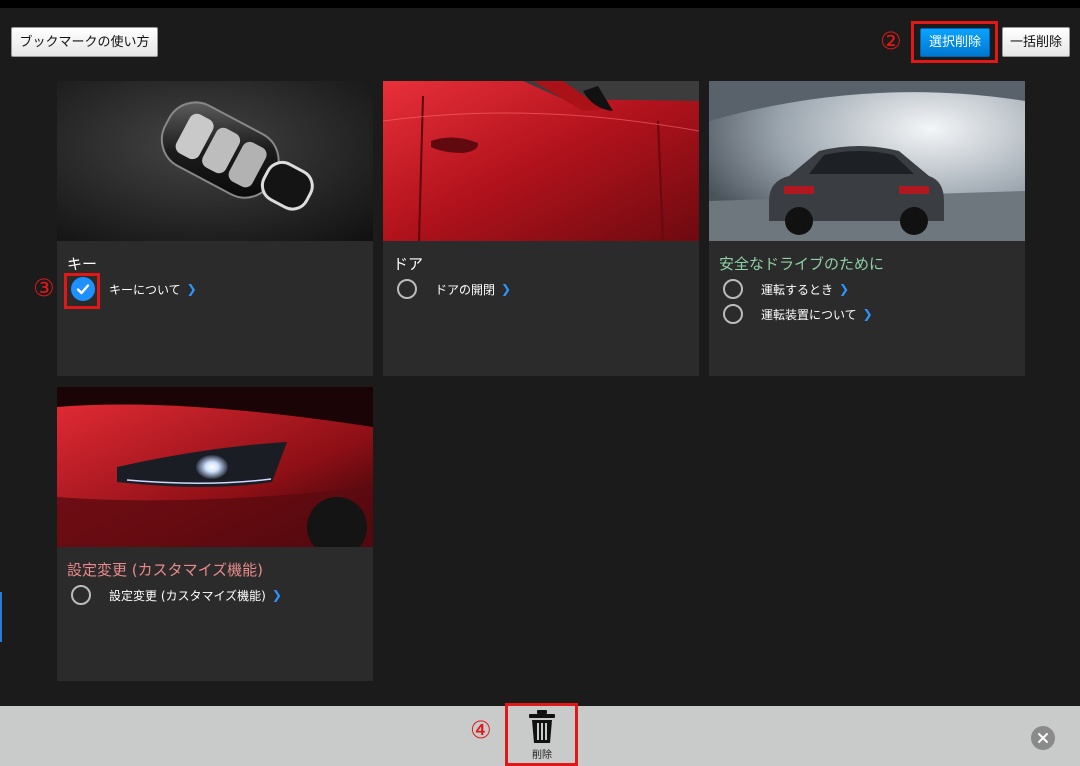 This screenshot has width=1080, height=766. I want to click on bookmark-card-door: ドア ドアの開閉 ❯, so click(541, 228).